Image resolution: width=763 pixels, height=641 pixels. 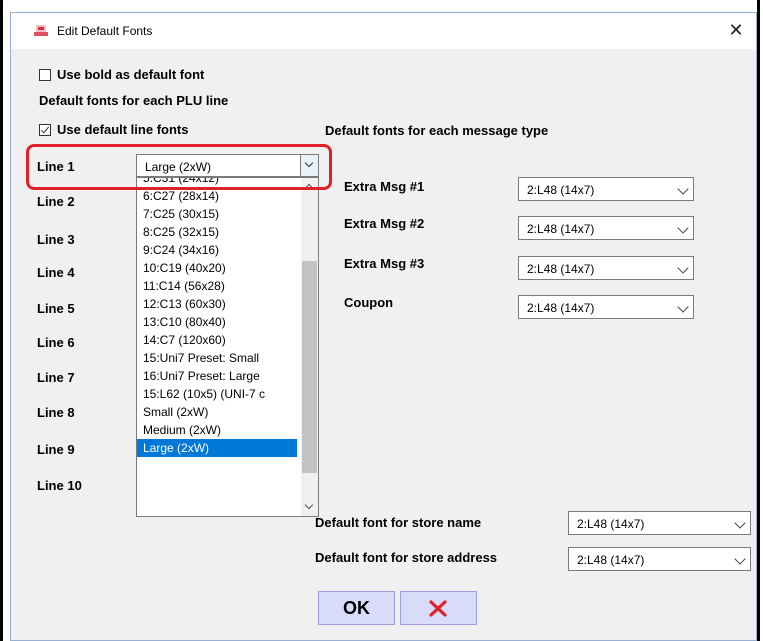 I want to click on message-label: Extra Msg #2, so click(x=384, y=223).